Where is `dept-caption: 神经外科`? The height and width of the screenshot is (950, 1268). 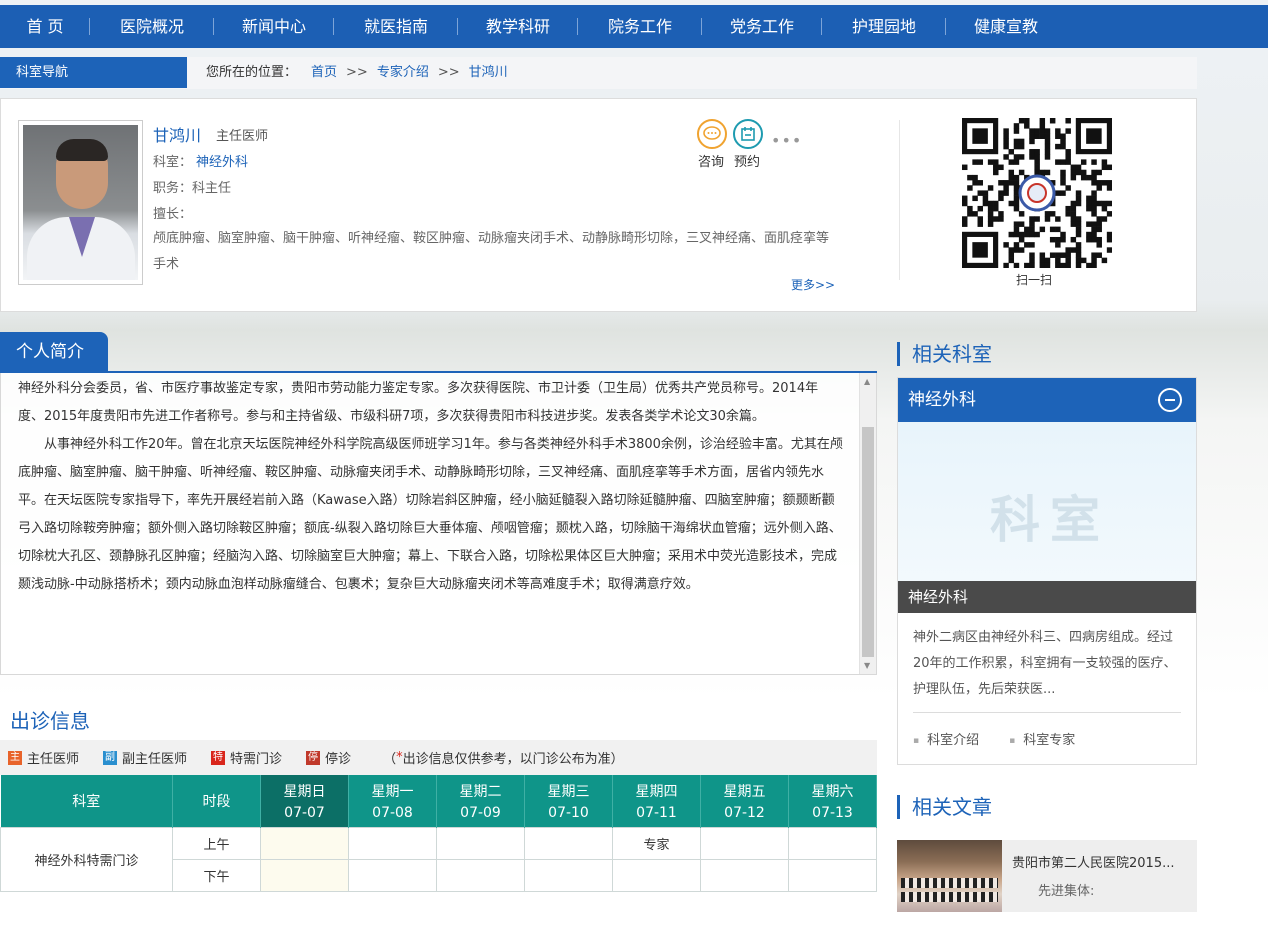 dept-caption: 神经外科 is located at coordinates (1047, 597).